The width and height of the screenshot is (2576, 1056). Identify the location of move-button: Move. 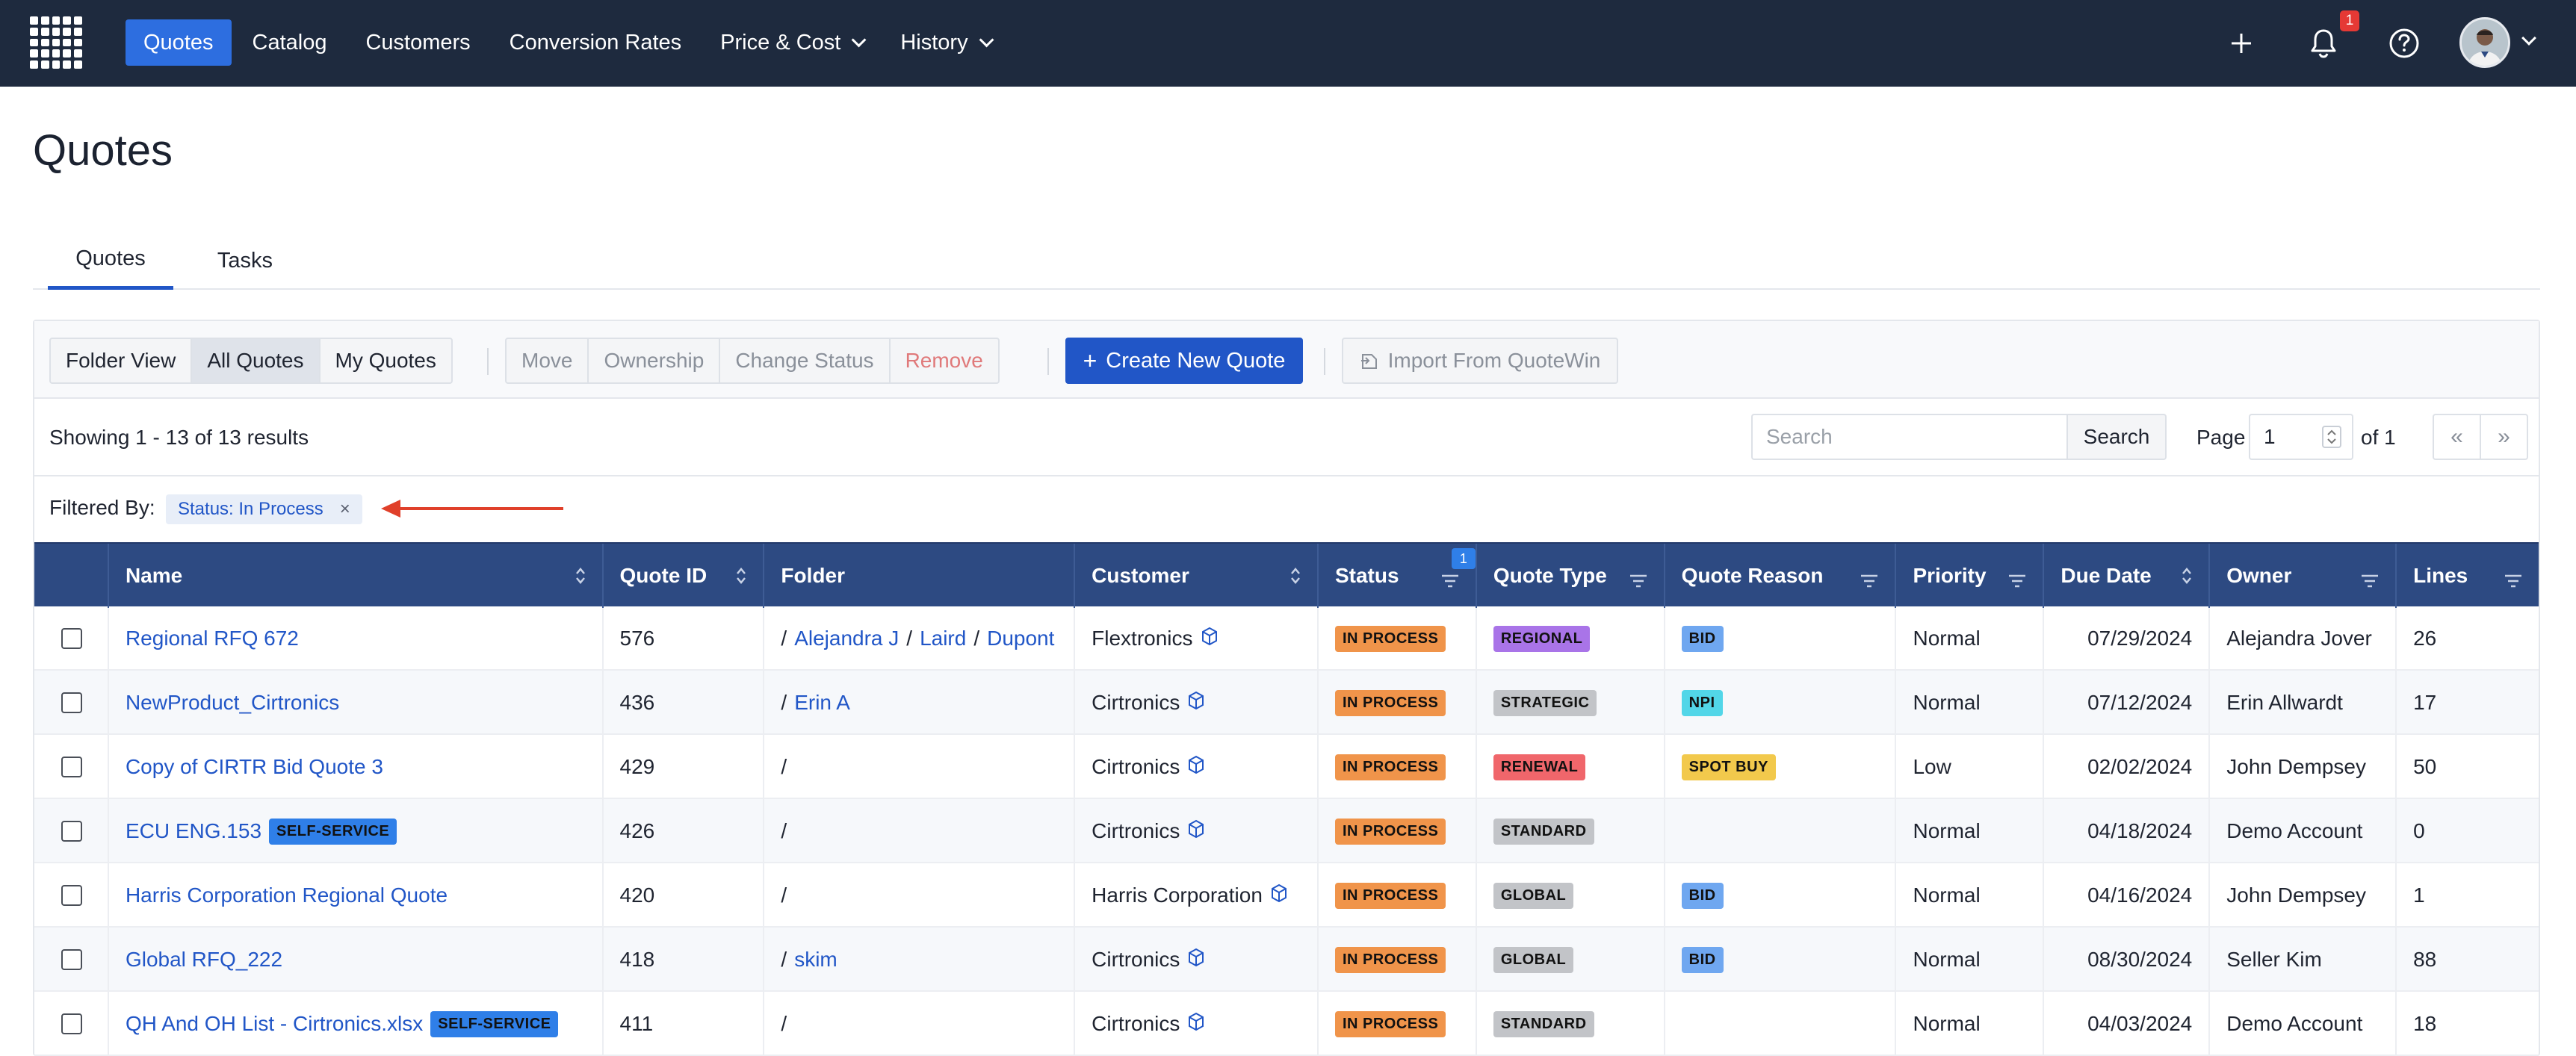
(548, 360).